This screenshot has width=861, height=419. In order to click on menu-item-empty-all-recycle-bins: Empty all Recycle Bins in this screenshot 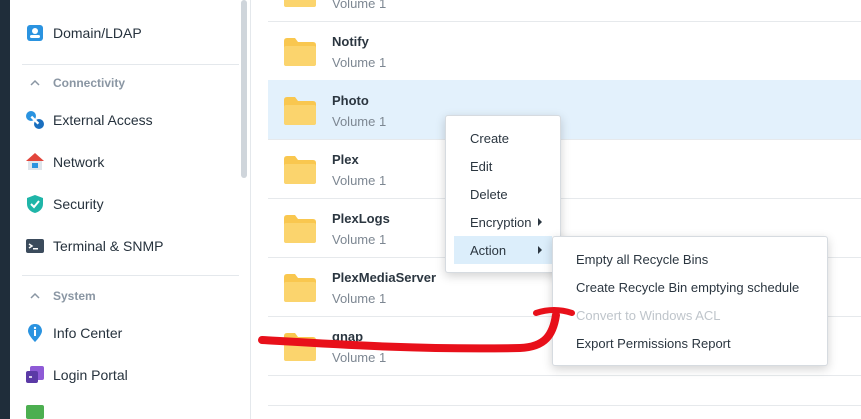, I will do `click(701, 259)`.